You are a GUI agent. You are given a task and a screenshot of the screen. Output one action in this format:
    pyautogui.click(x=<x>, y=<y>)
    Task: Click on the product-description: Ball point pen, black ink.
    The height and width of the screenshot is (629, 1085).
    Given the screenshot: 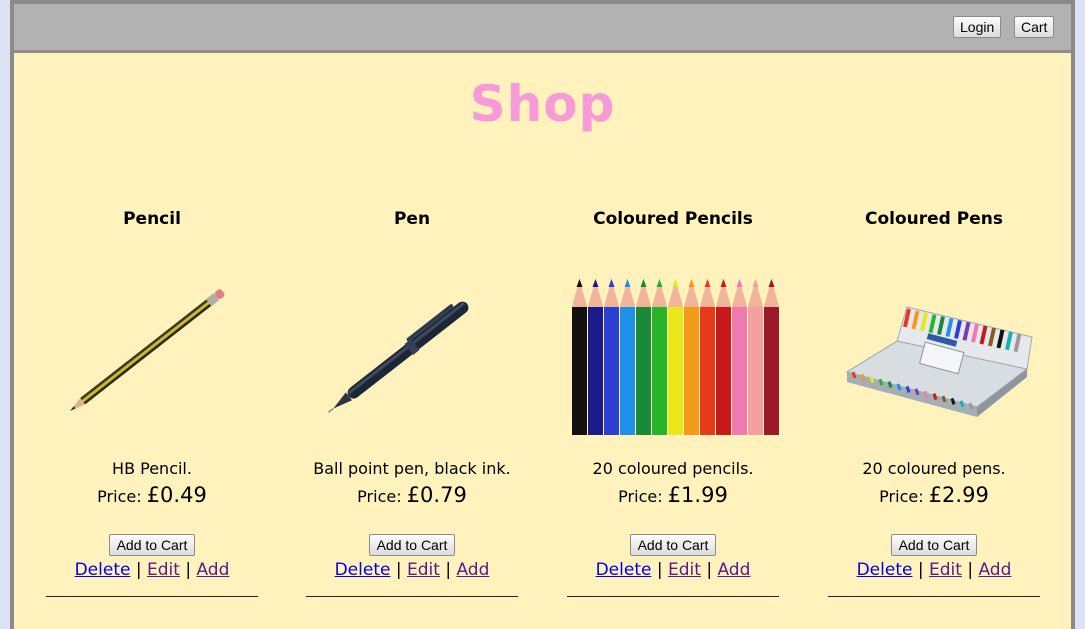 What is the action you would take?
    pyautogui.click(x=412, y=468)
    